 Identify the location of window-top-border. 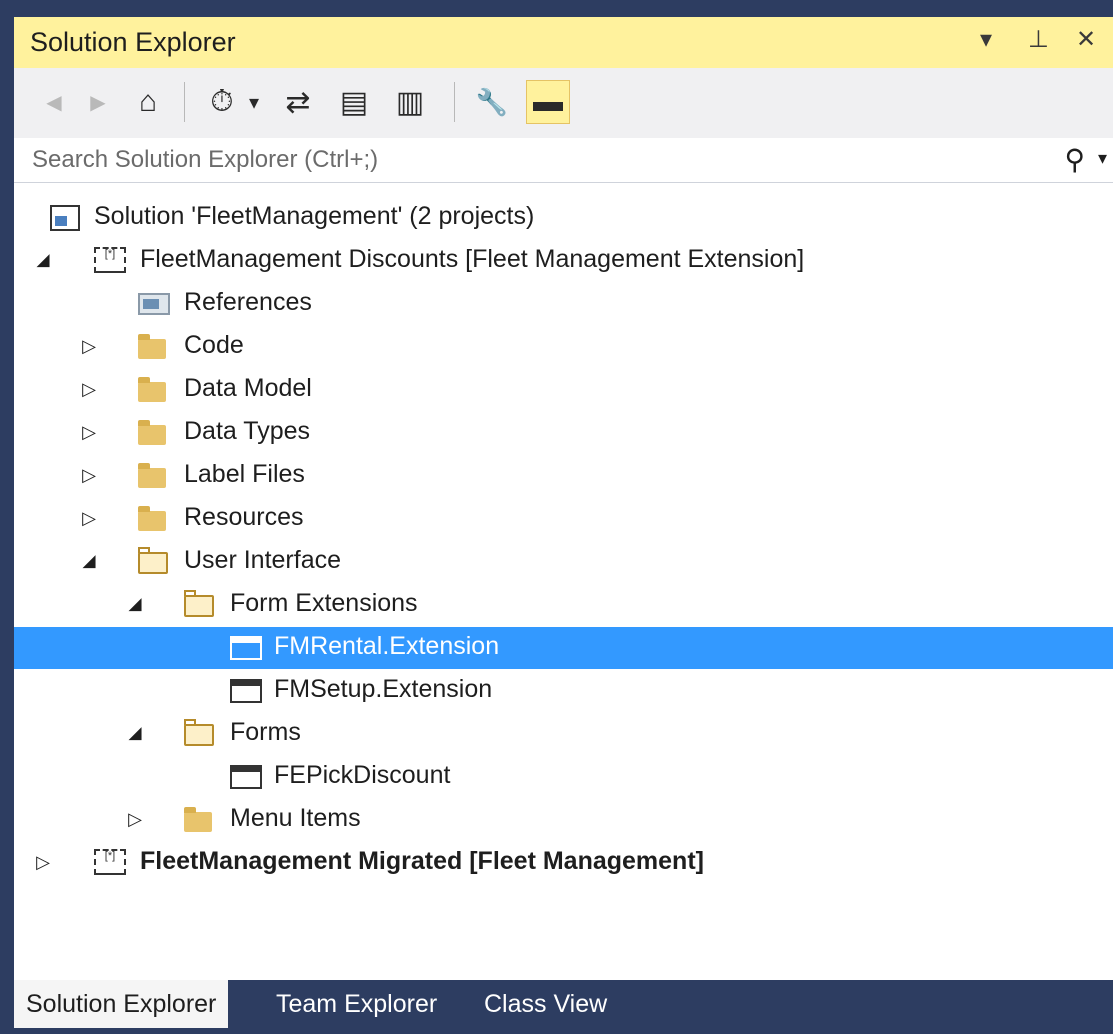
(556, 7).